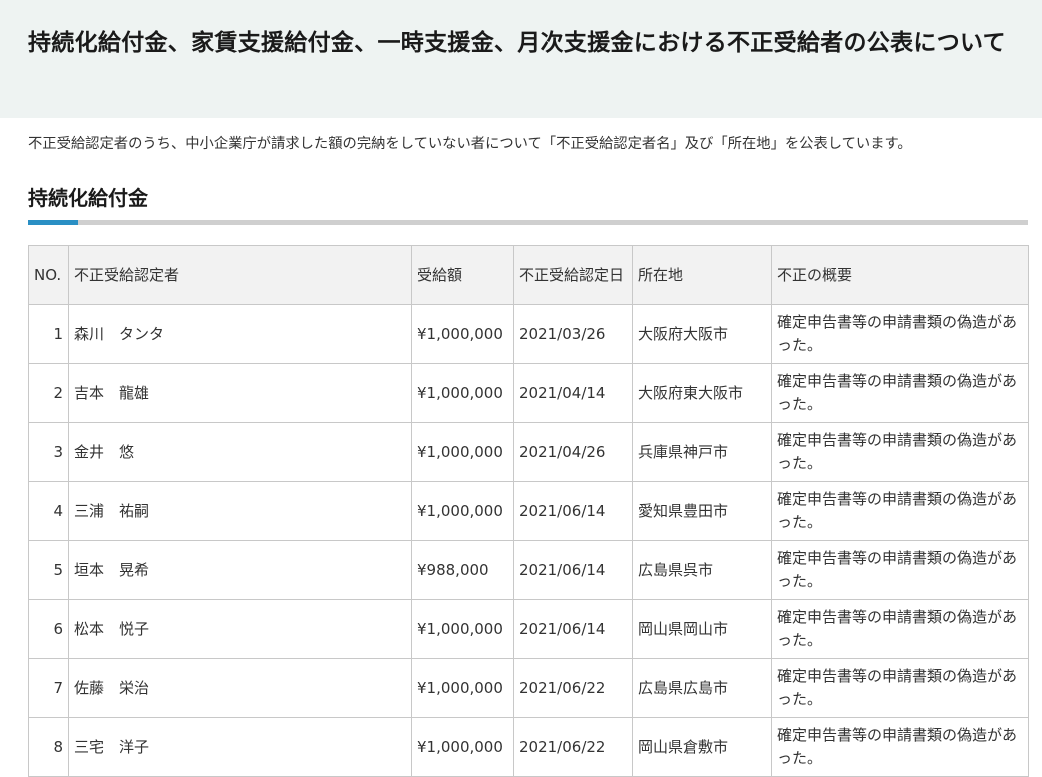  What do you see at coordinates (48, 570) in the screenshot?
I see `cell-no: 5` at bounding box center [48, 570].